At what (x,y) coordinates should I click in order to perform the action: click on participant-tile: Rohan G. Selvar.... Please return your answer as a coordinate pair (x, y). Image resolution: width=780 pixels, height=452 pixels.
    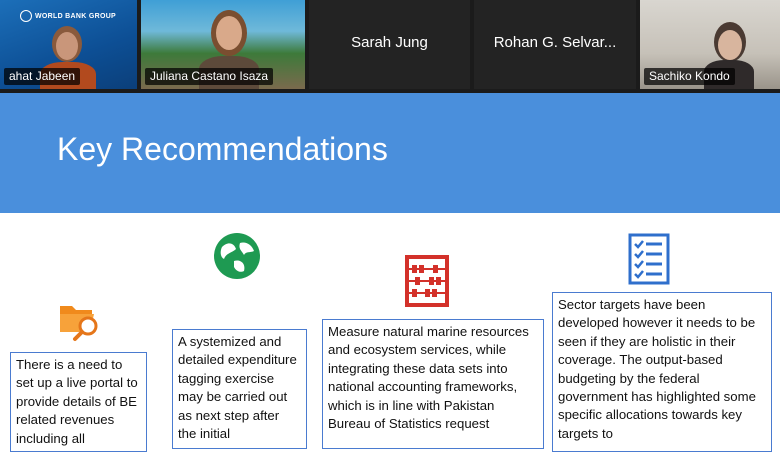
    Looking at the image, I should click on (555, 44).